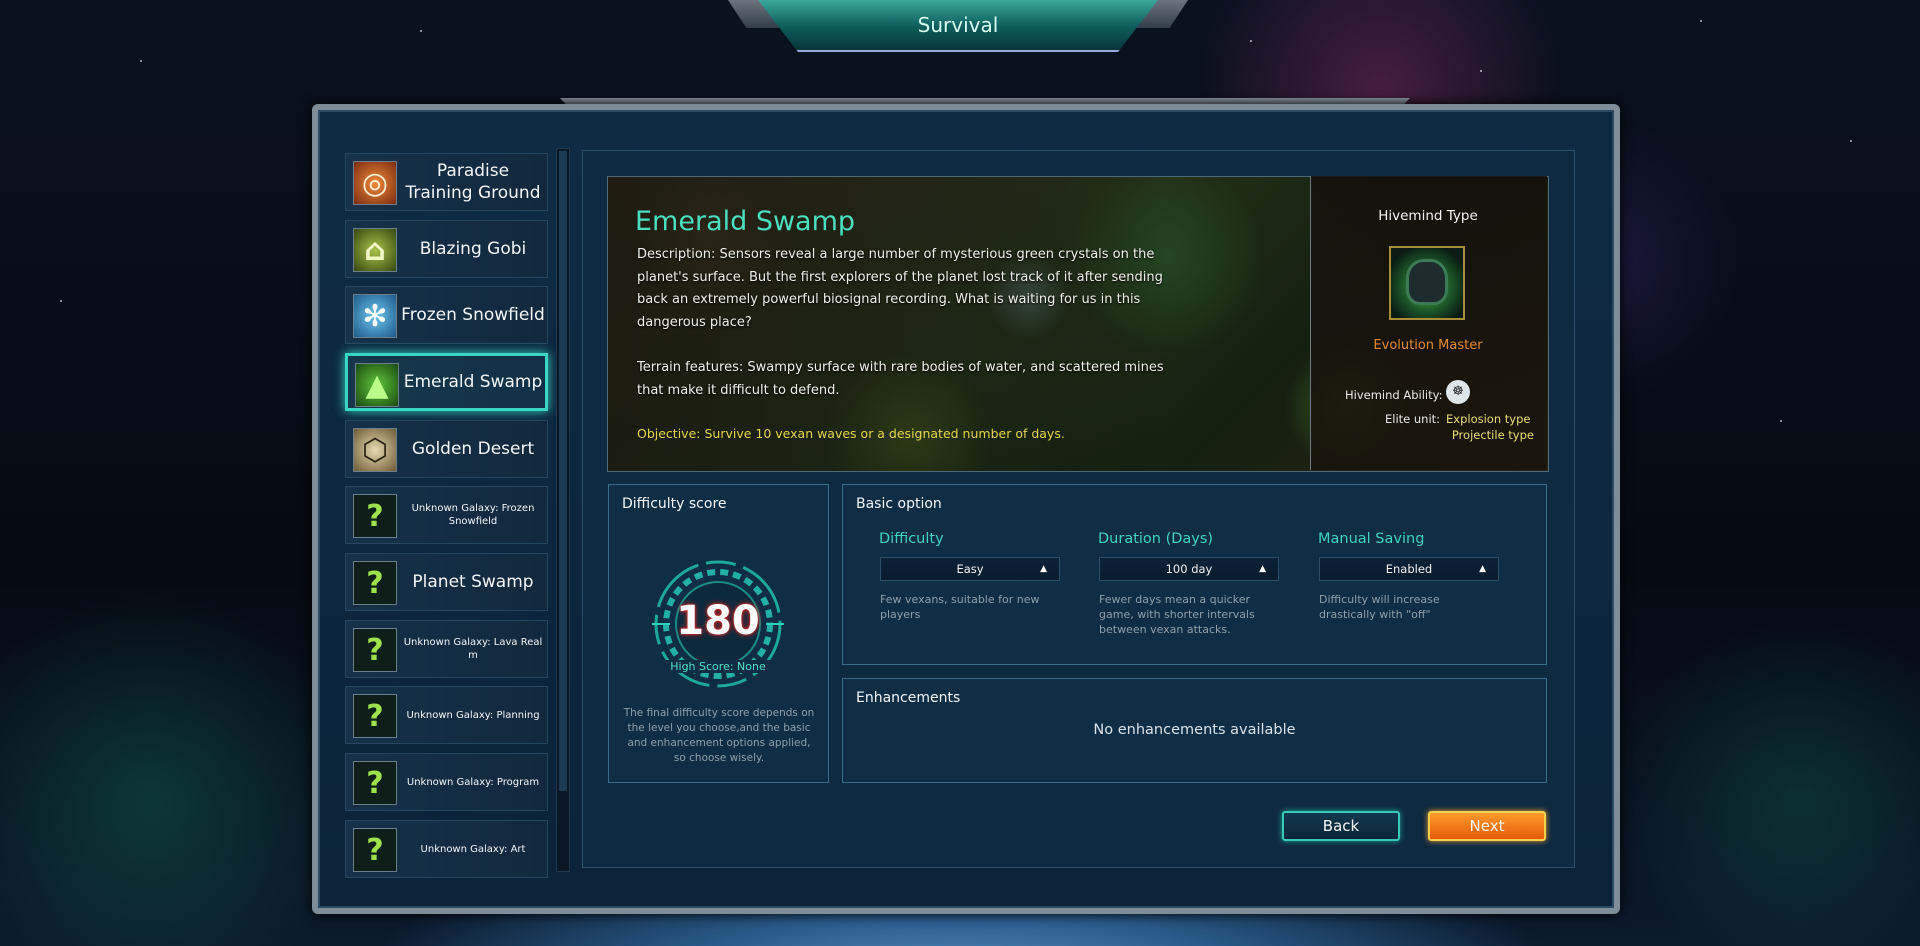 The width and height of the screenshot is (1920, 946). I want to click on level-item-label: Blazing Gobi, so click(473, 249).